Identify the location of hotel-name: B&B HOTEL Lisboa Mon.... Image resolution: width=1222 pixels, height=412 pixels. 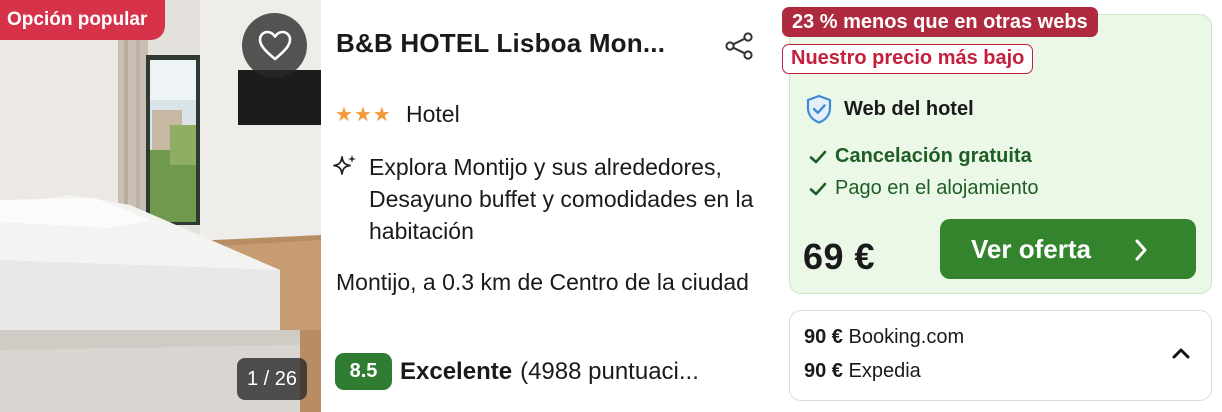
(500, 43).